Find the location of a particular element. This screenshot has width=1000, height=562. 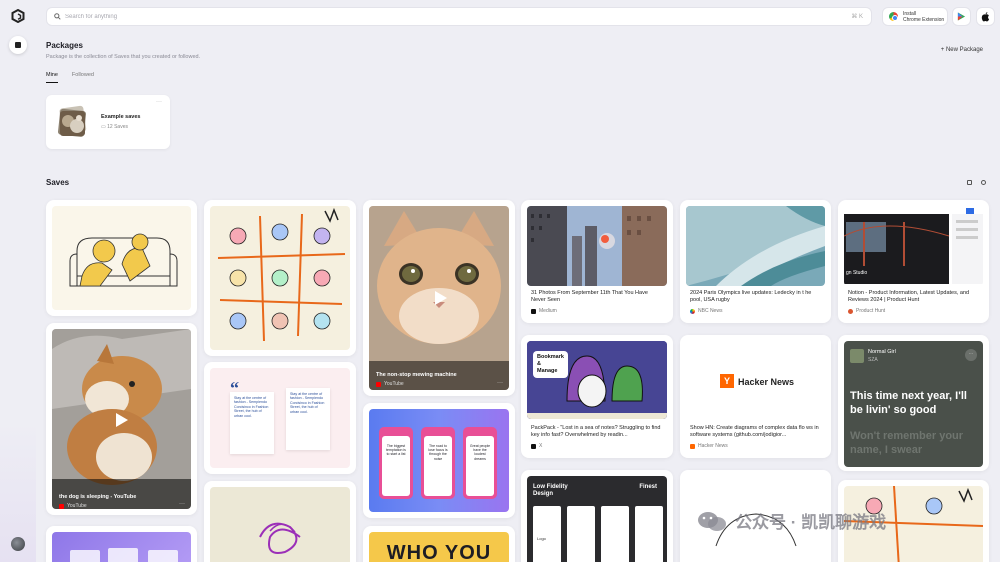

save-card-purple is located at coordinates (121, 544).